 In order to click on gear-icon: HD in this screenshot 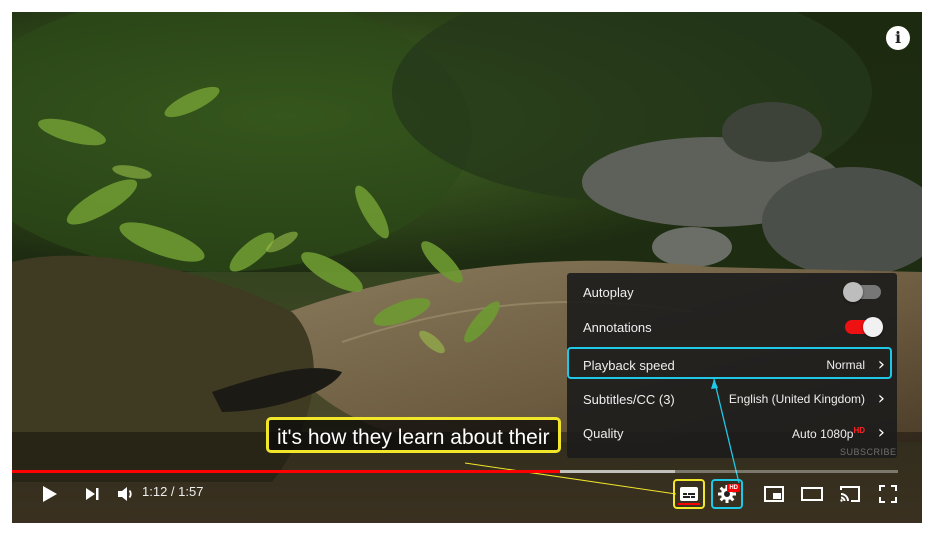, I will do `click(727, 494)`.